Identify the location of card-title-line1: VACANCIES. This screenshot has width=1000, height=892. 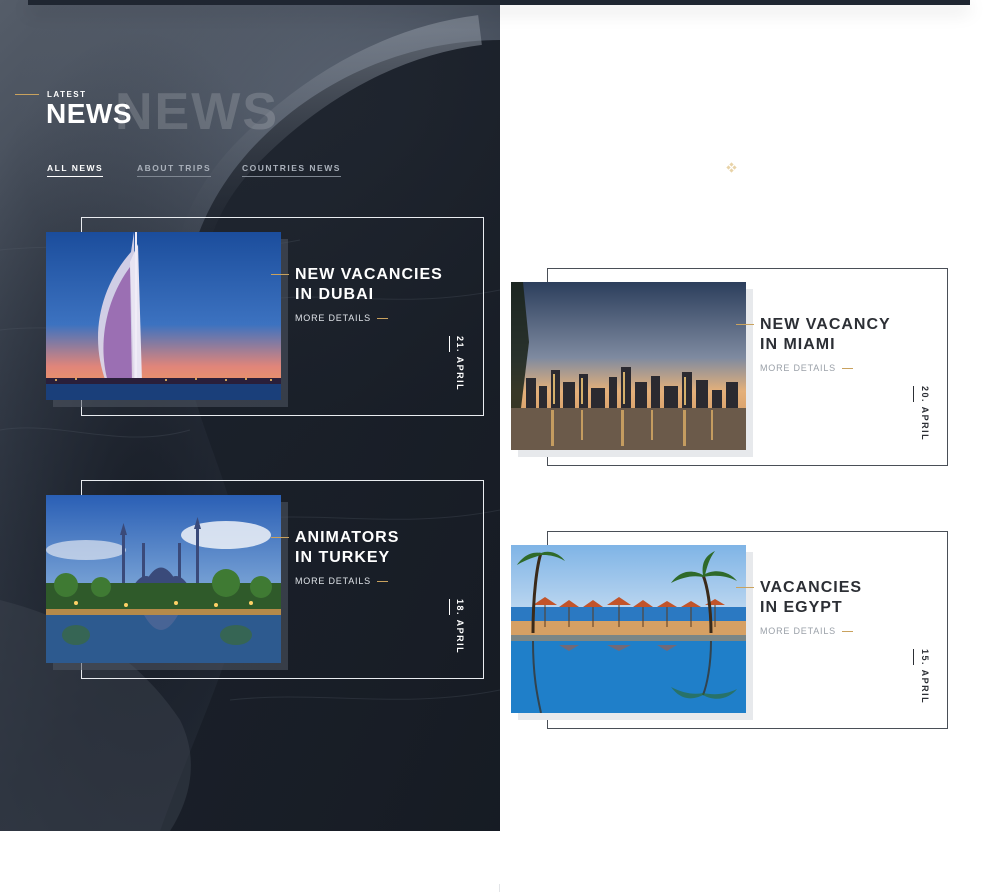
(811, 587).